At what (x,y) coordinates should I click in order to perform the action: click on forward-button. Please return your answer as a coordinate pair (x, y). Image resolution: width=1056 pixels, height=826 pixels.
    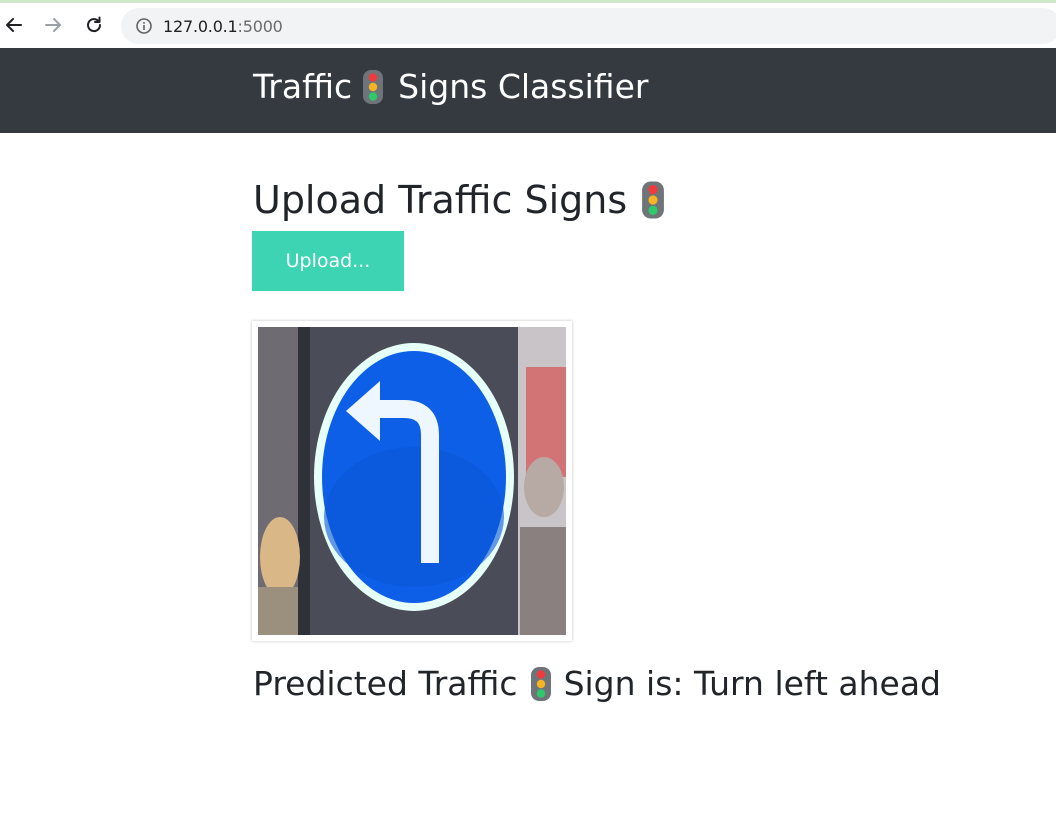
    Looking at the image, I should click on (53, 25).